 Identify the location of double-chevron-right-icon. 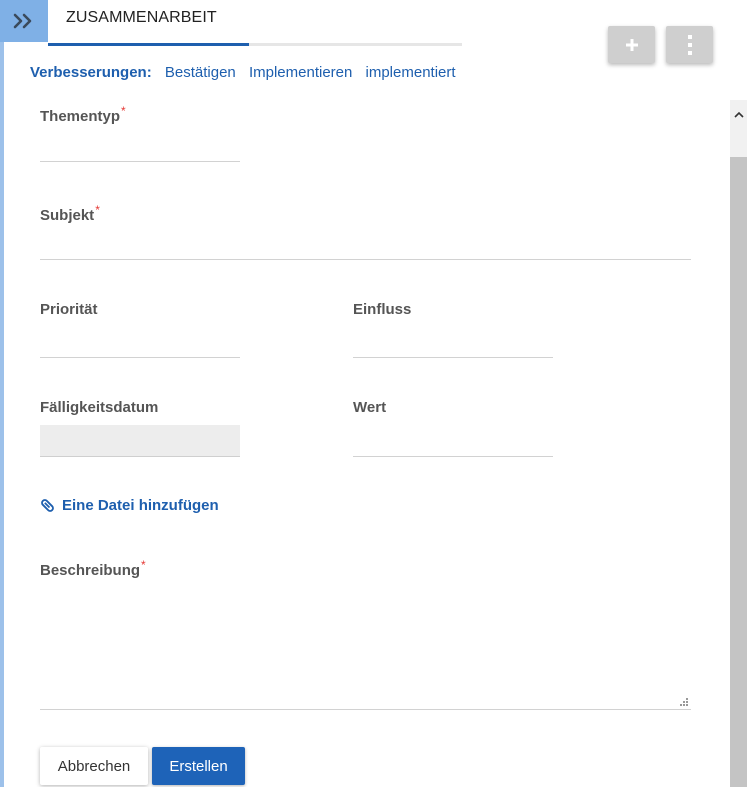
(22, 21).